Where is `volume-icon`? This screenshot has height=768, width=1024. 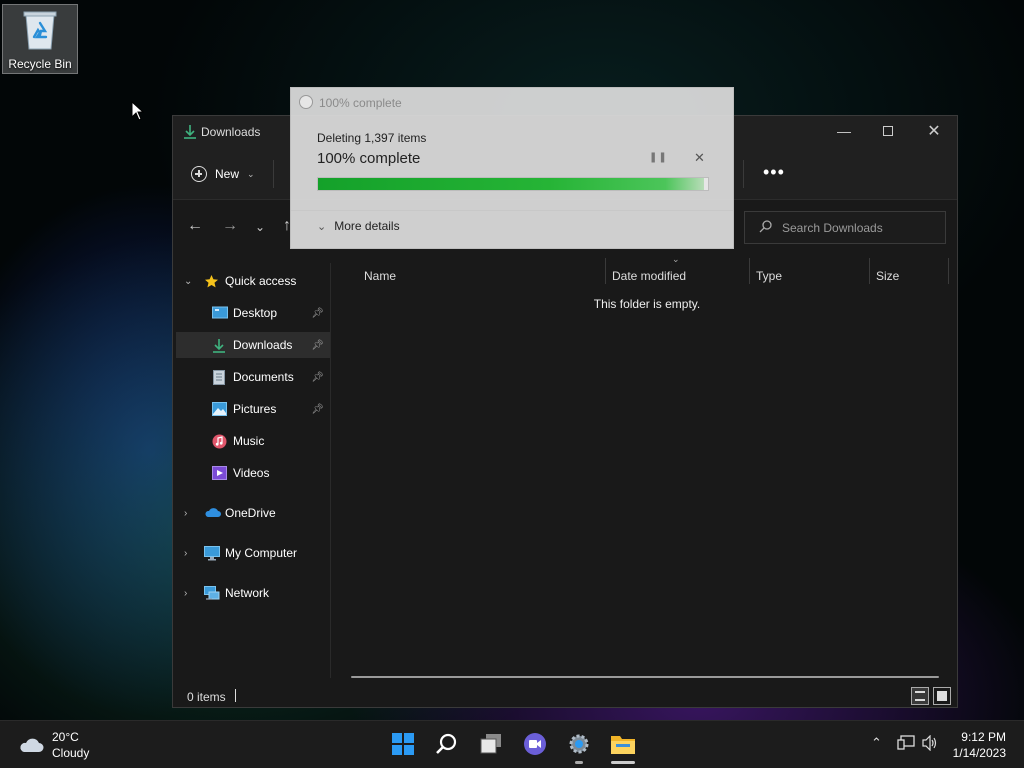
volume-icon is located at coordinates (930, 744).